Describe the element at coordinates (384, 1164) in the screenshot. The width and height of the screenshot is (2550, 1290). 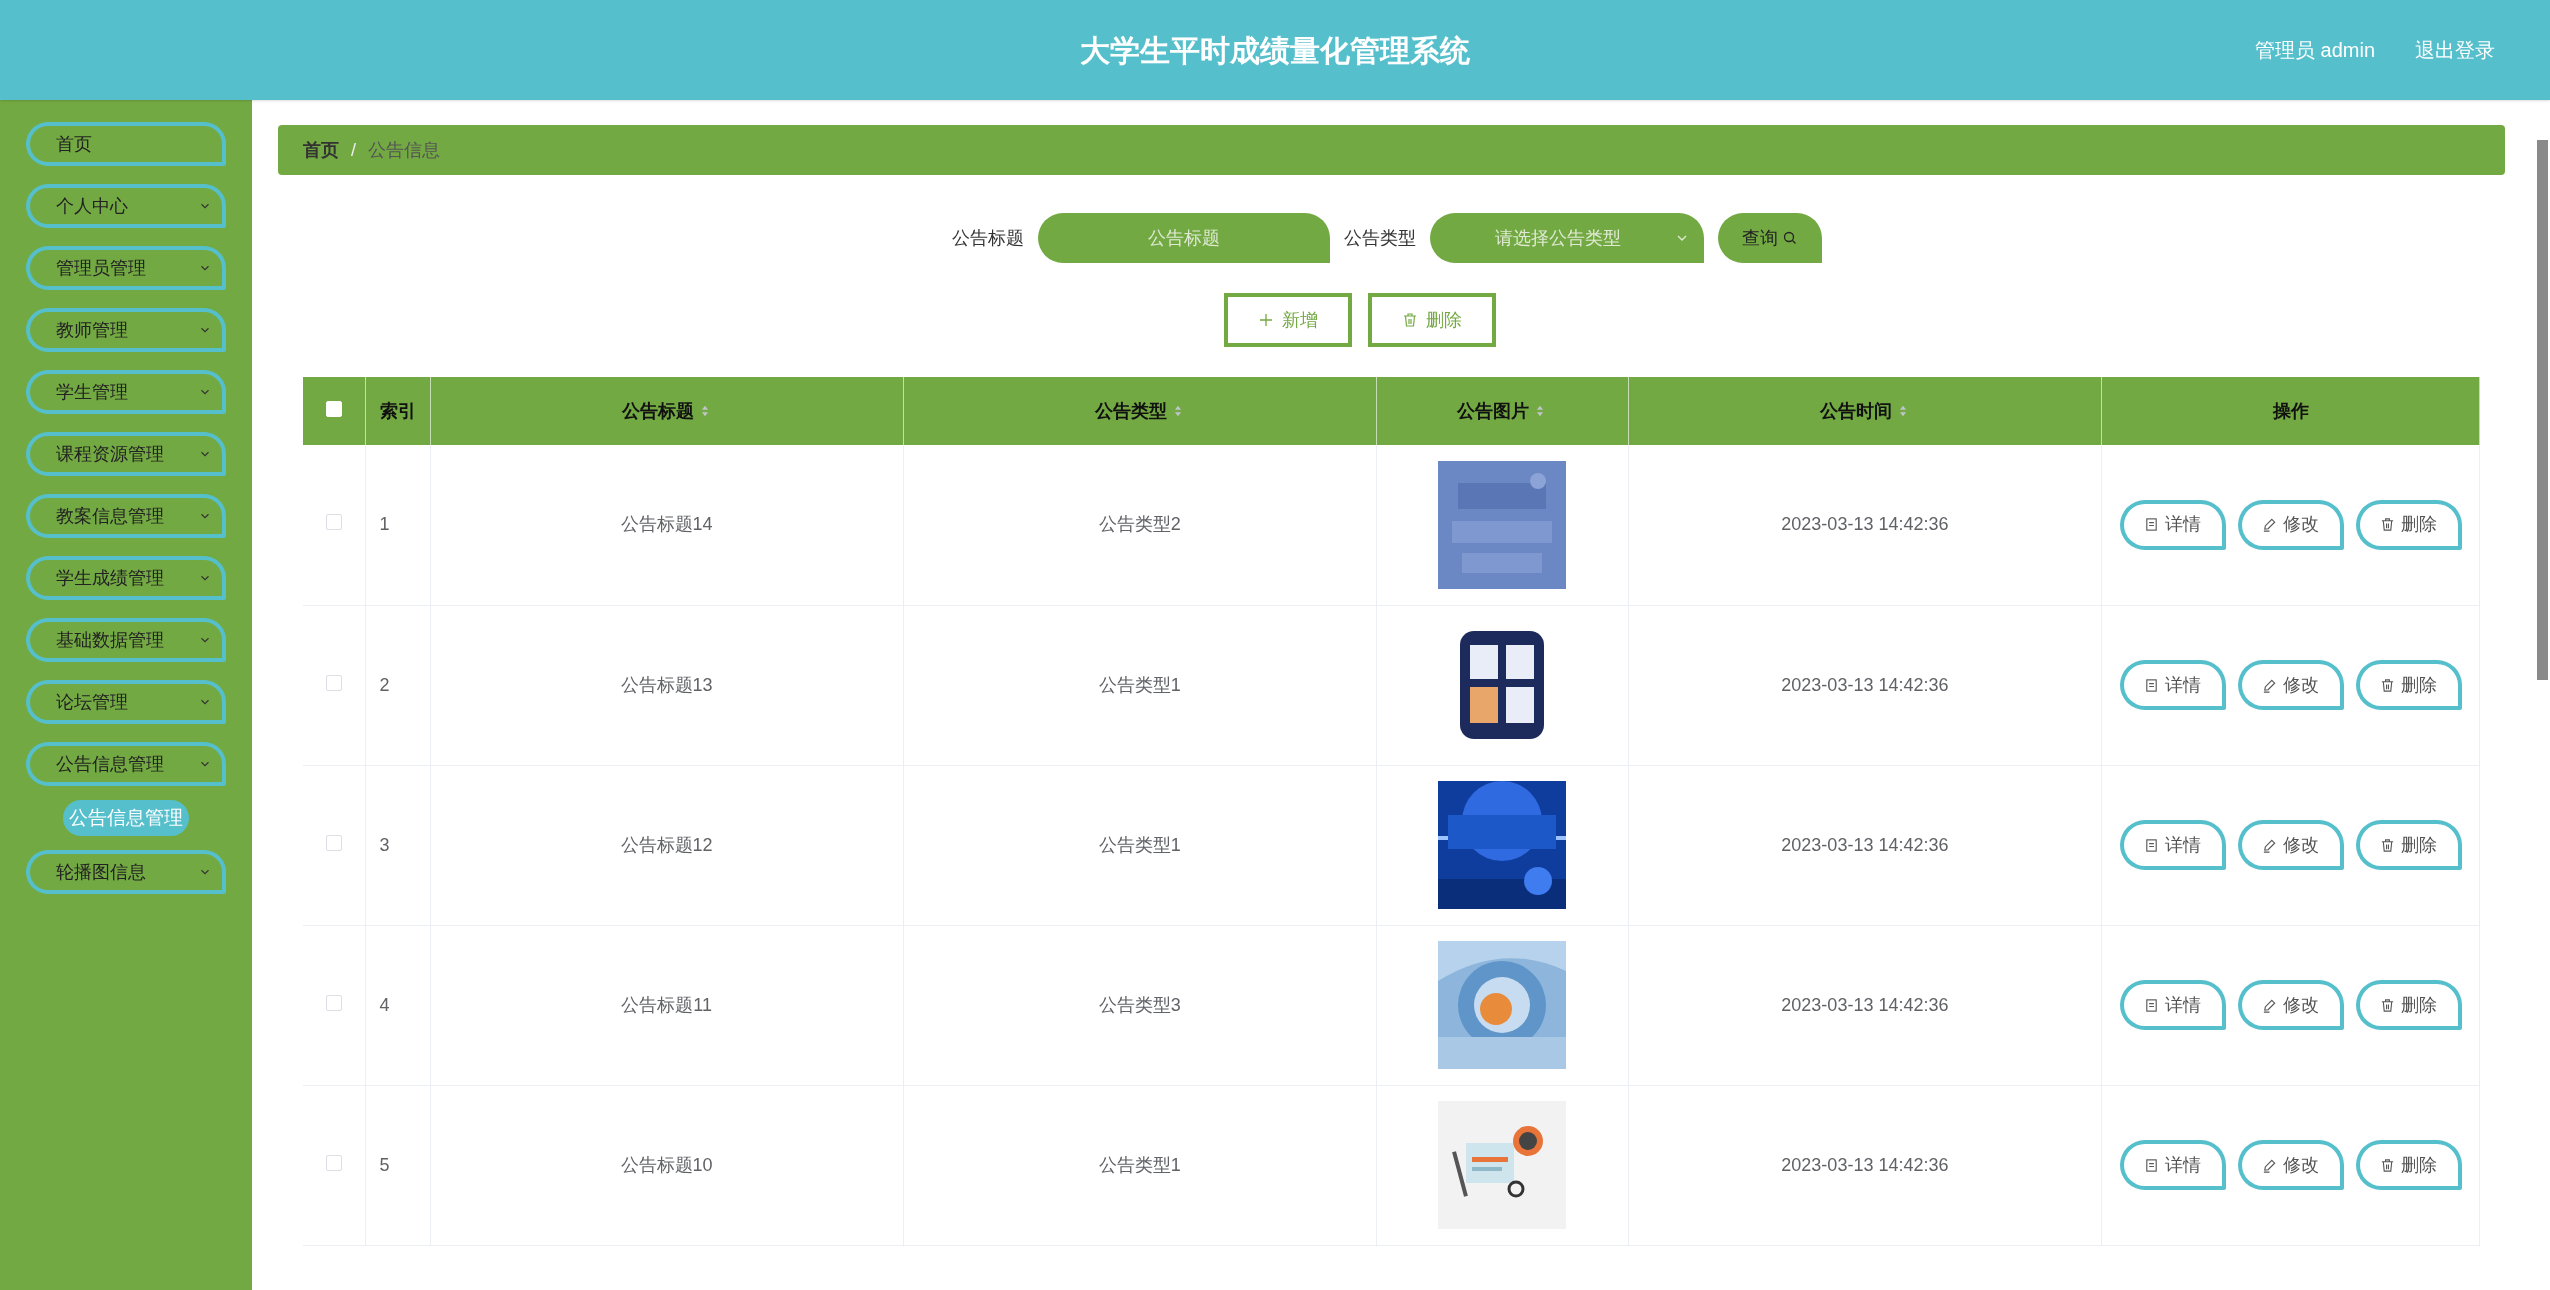
I see `table-cell: 5` at that location.